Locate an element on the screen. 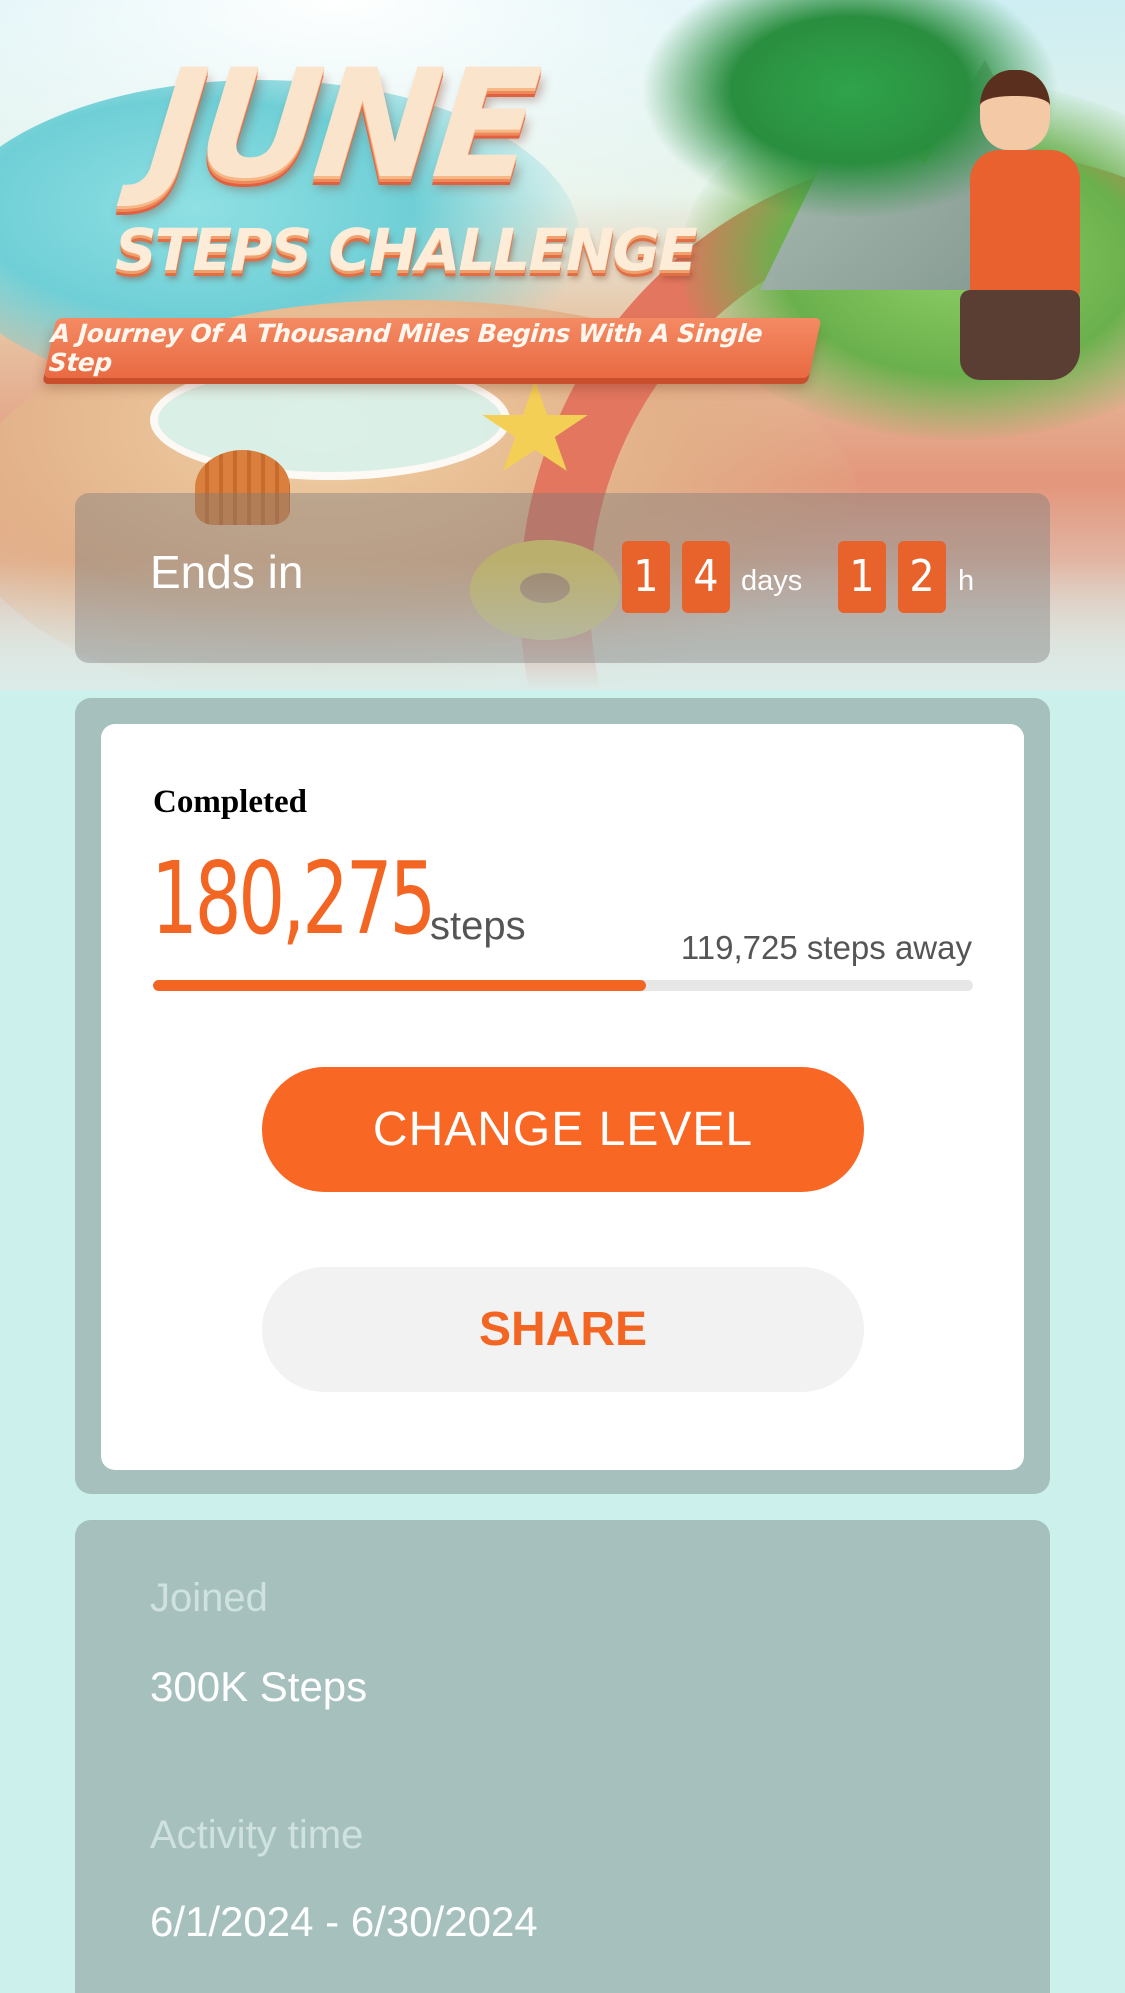 This screenshot has height=1993, width=1125. share-button: SHARE is located at coordinates (563, 1329).